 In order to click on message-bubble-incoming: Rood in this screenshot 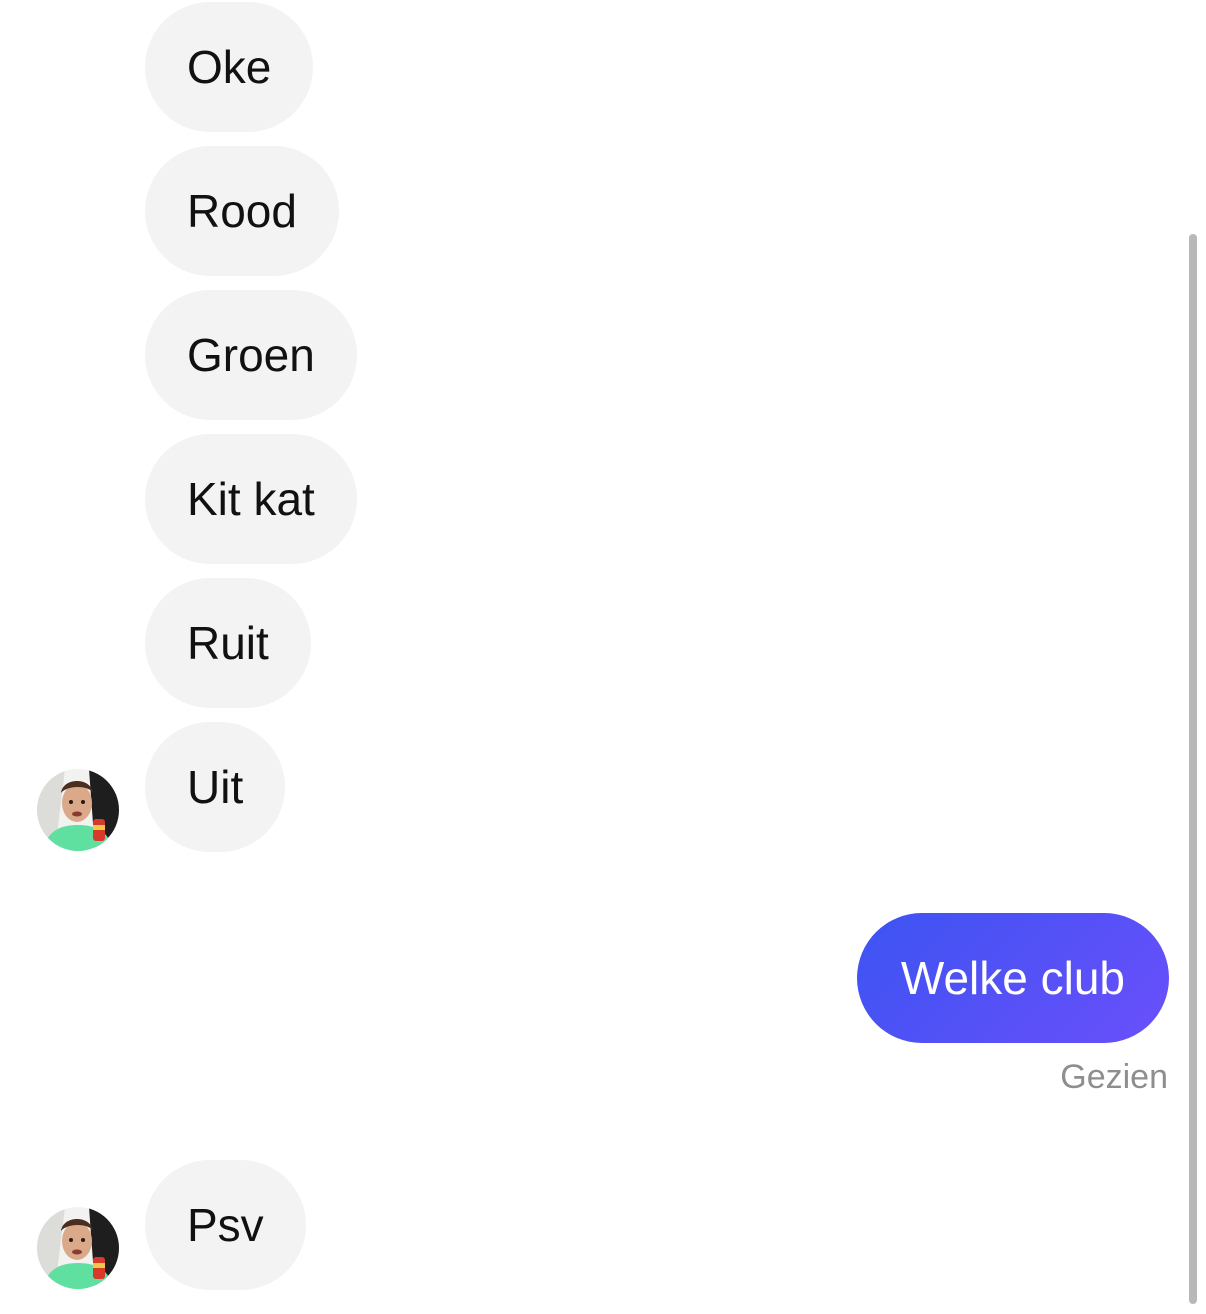, I will do `click(242, 211)`.